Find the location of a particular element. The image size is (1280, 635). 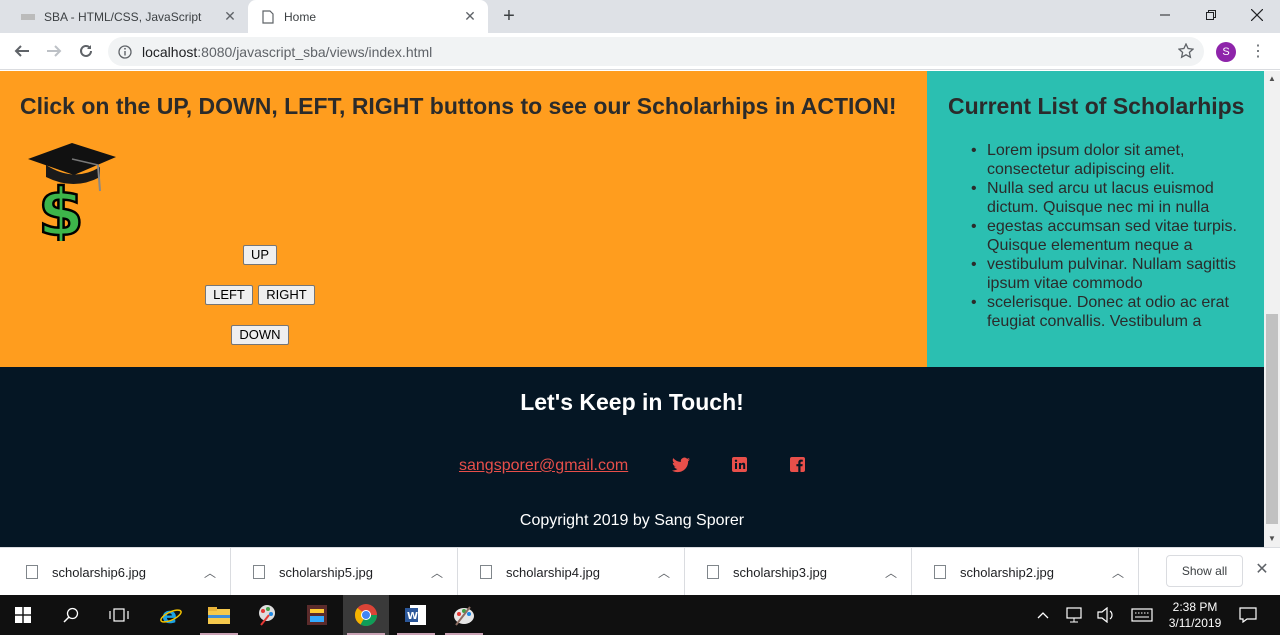

paint-app-icon is located at coordinates (267, 615).